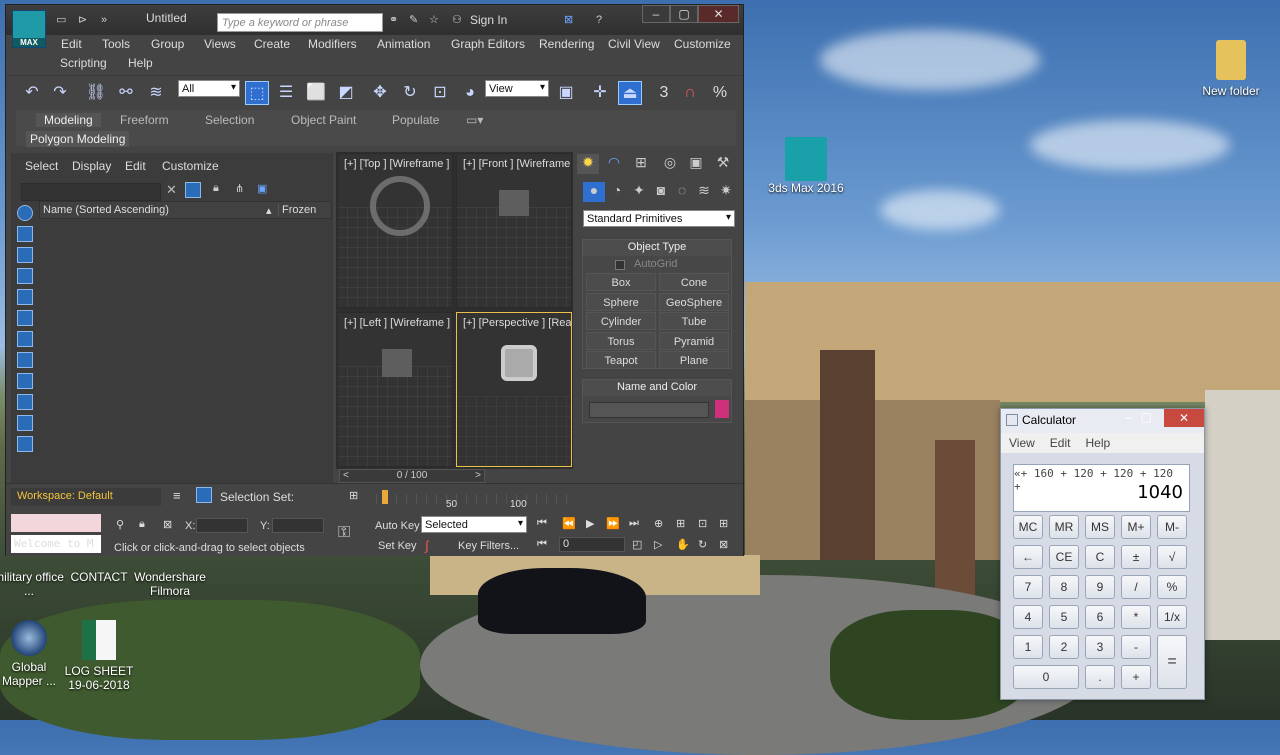  I want to click on key-6: 6, so click(1100, 617).